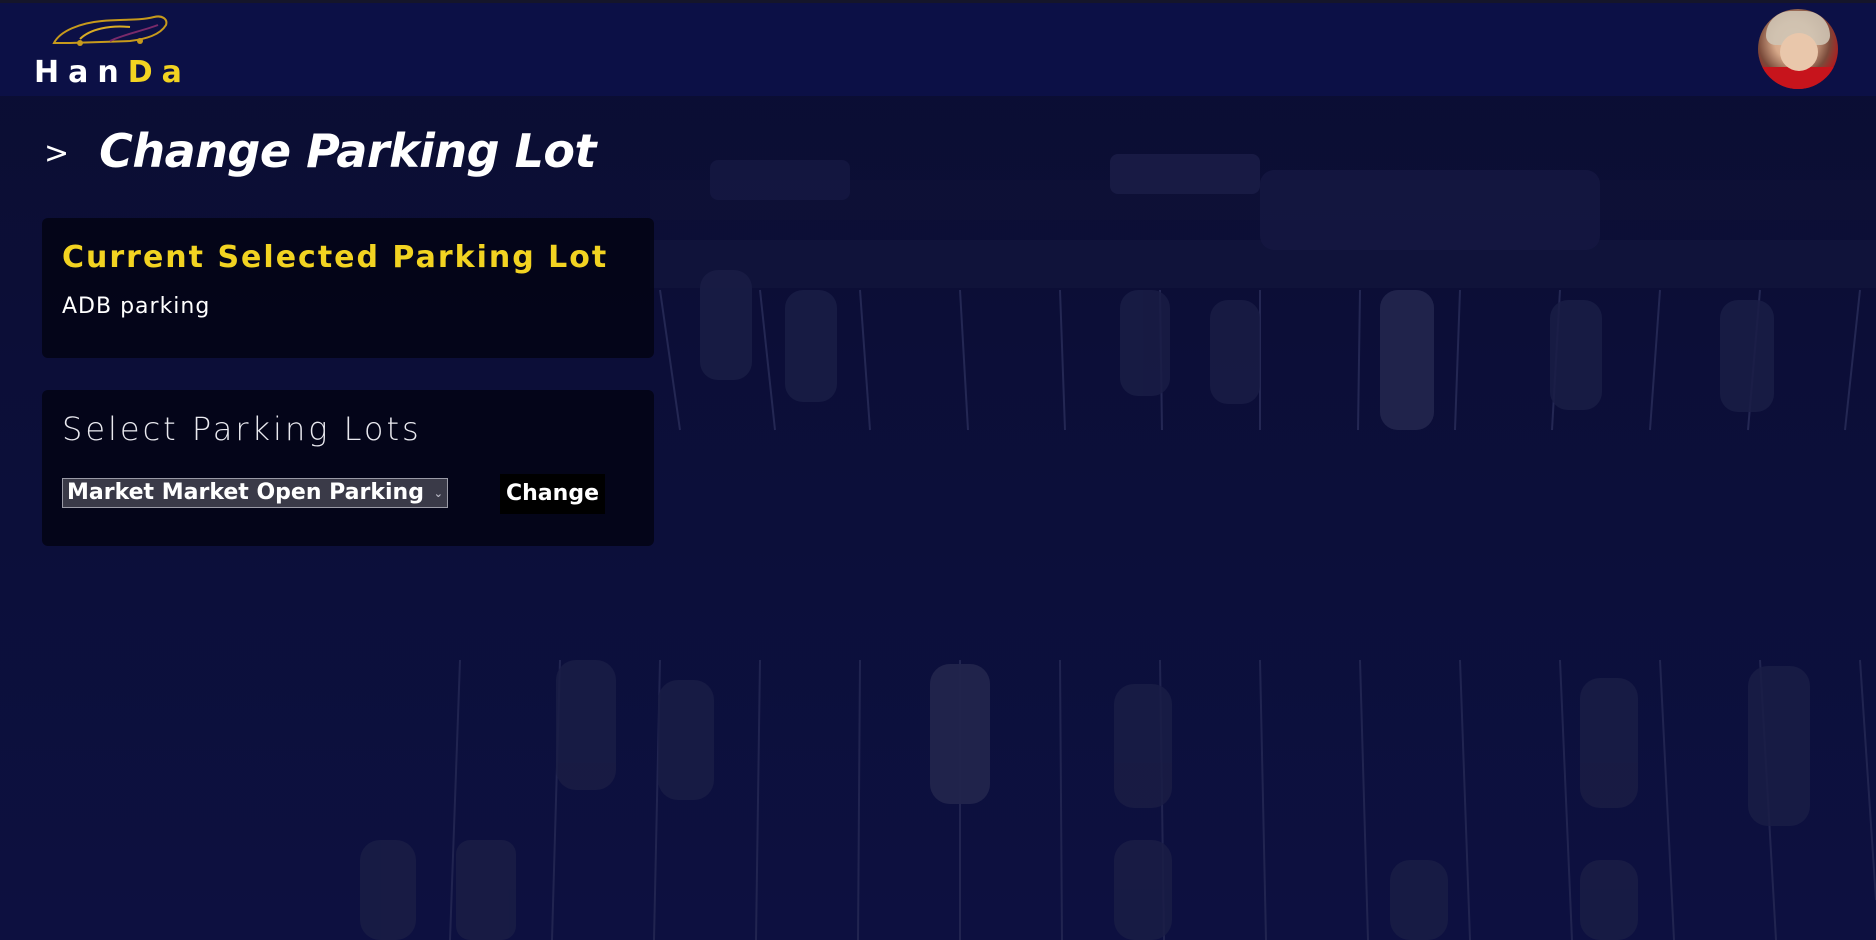 This screenshot has height=940, width=1876. What do you see at coordinates (81, 72) in the screenshot?
I see `logo-text-first: Han` at bounding box center [81, 72].